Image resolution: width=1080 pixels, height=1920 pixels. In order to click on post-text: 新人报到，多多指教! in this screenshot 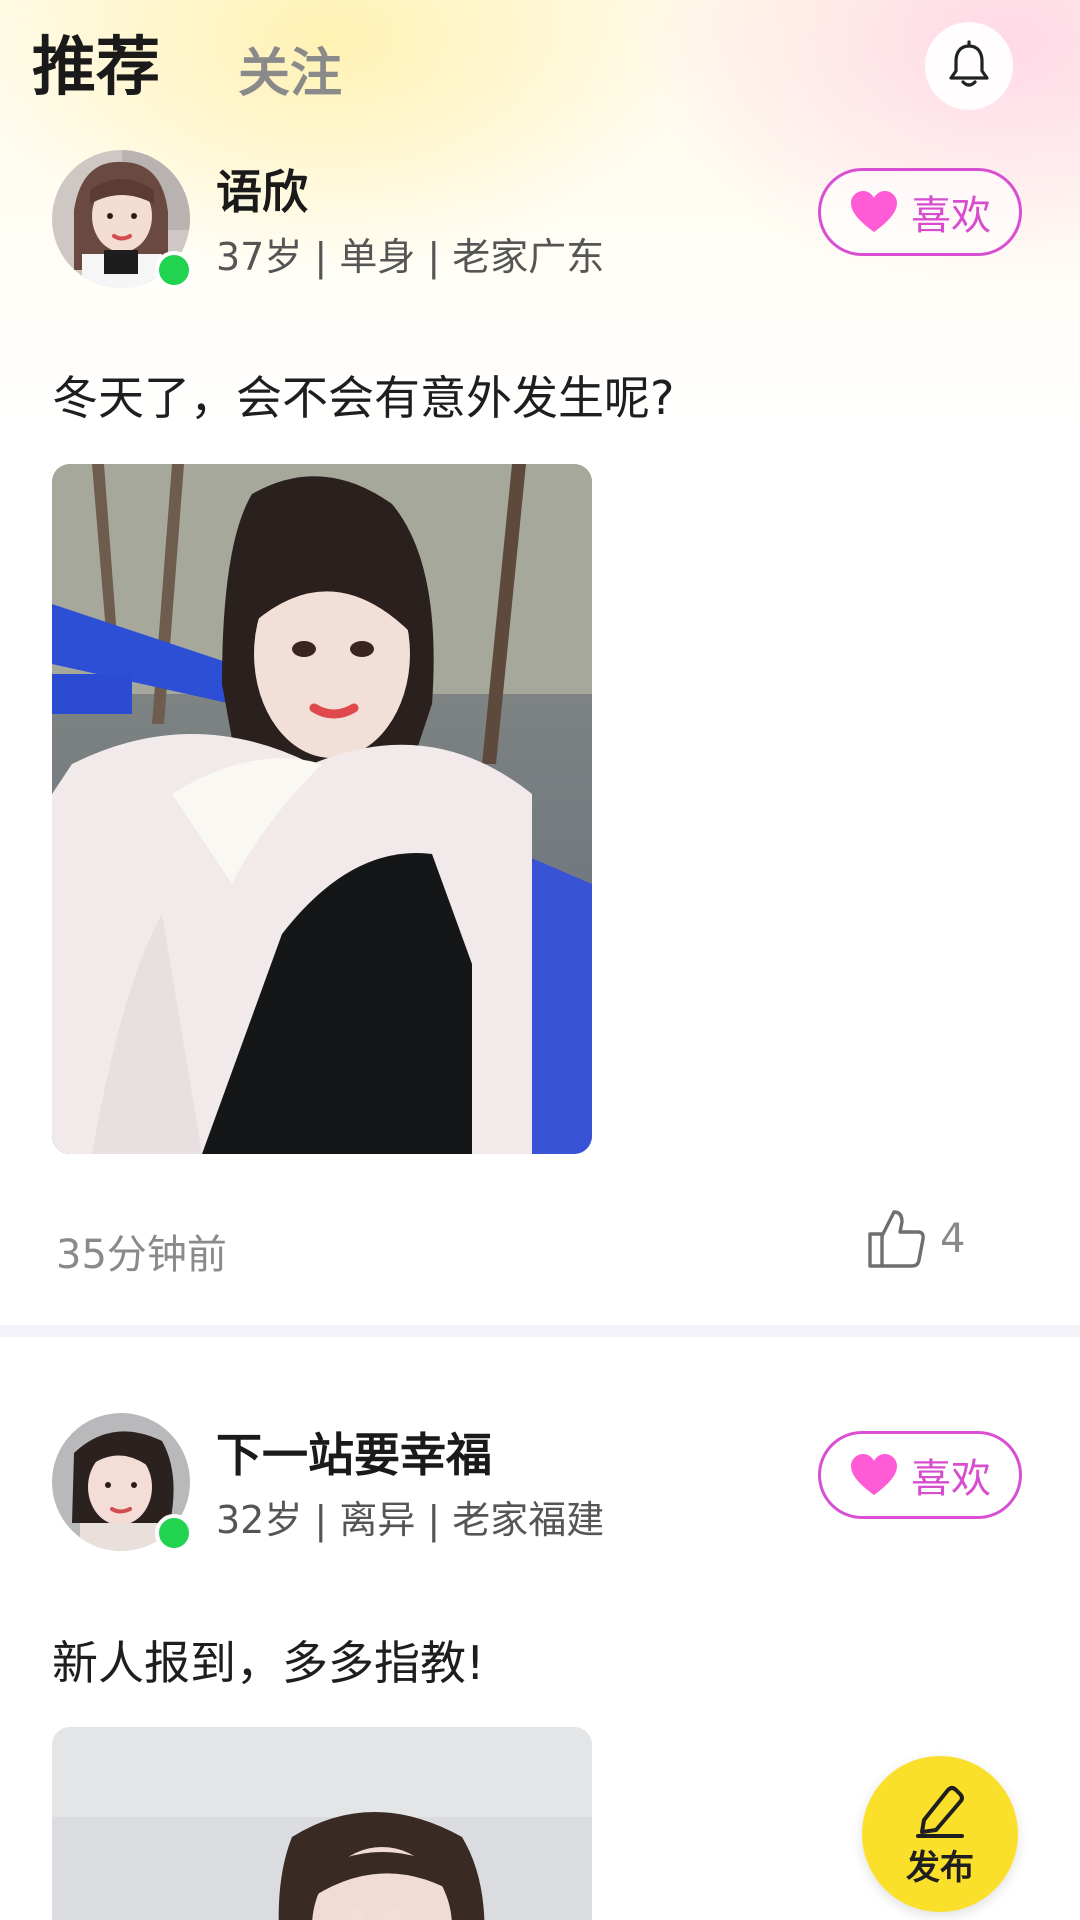, I will do `click(268, 1663)`.